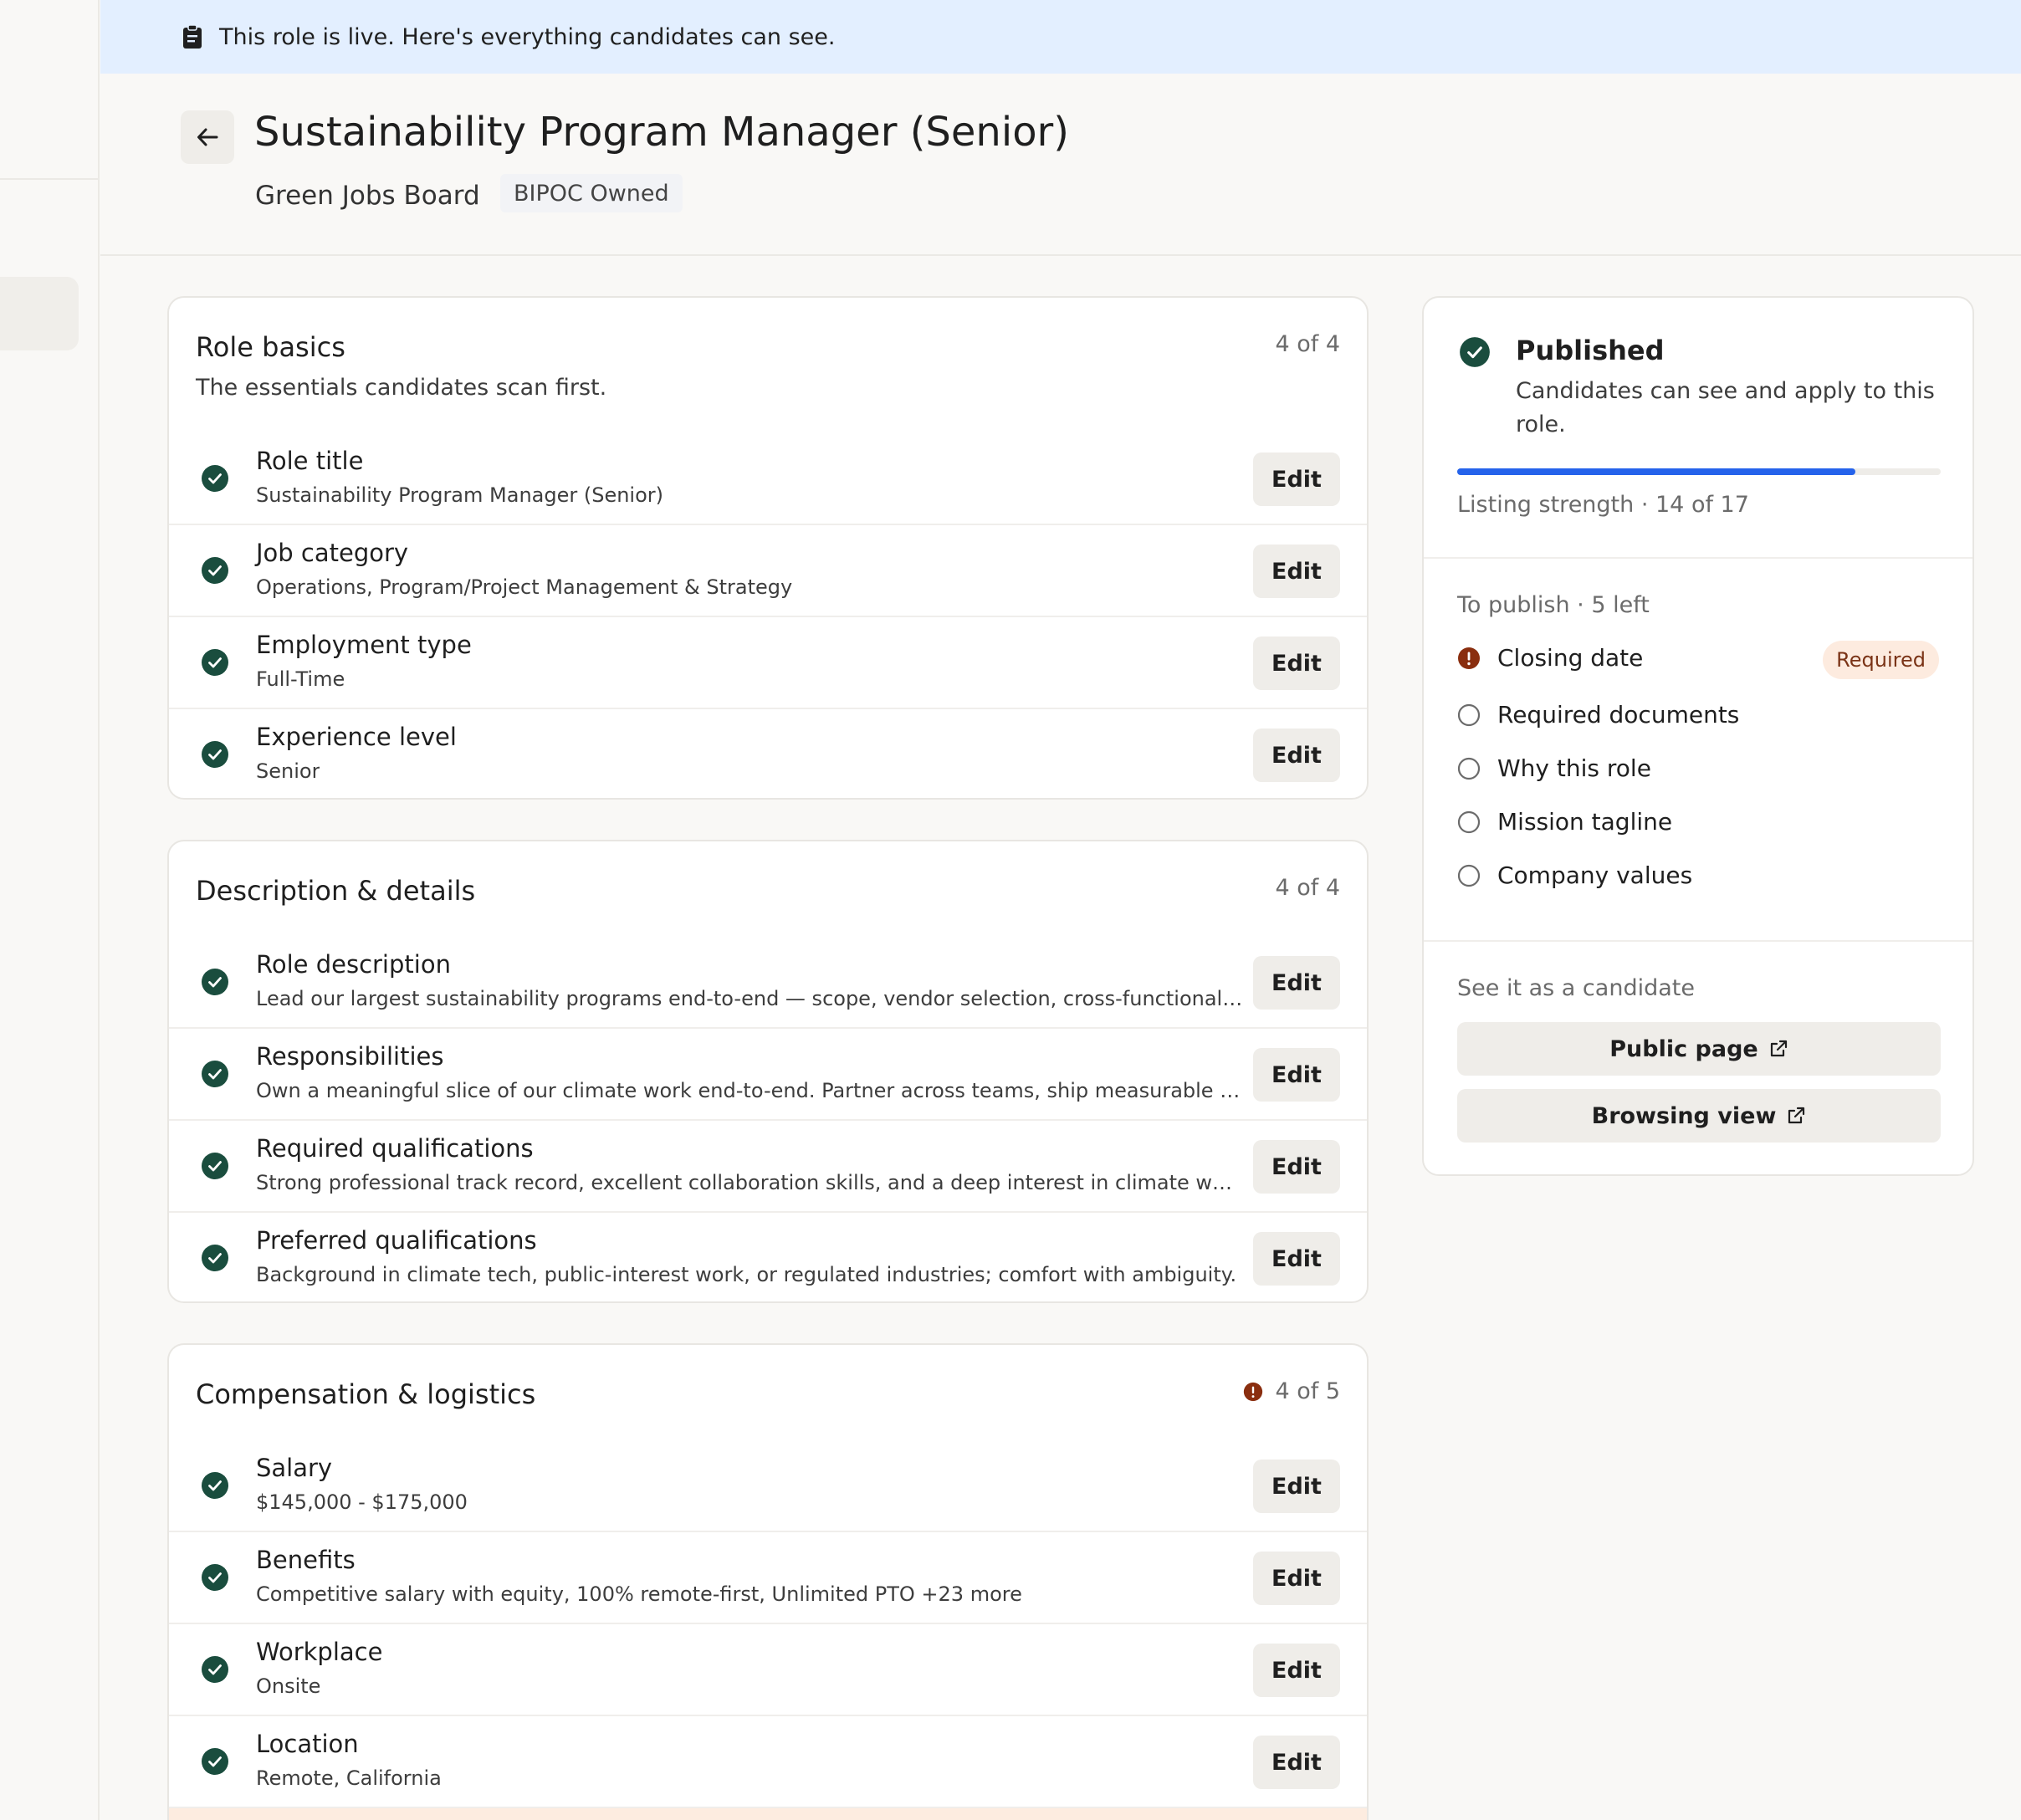 This screenshot has height=1820, width=2021. Describe the element at coordinates (1550, 658) in the screenshot. I see `todo-item-closing-date: Closing date` at that location.